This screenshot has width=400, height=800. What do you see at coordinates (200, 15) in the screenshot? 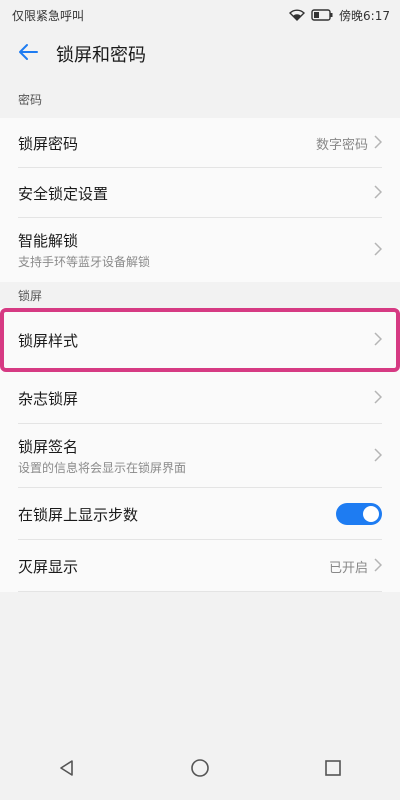
I see `status-bar: 仅限紧急呼叫 傍晚6:17` at bounding box center [200, 15].